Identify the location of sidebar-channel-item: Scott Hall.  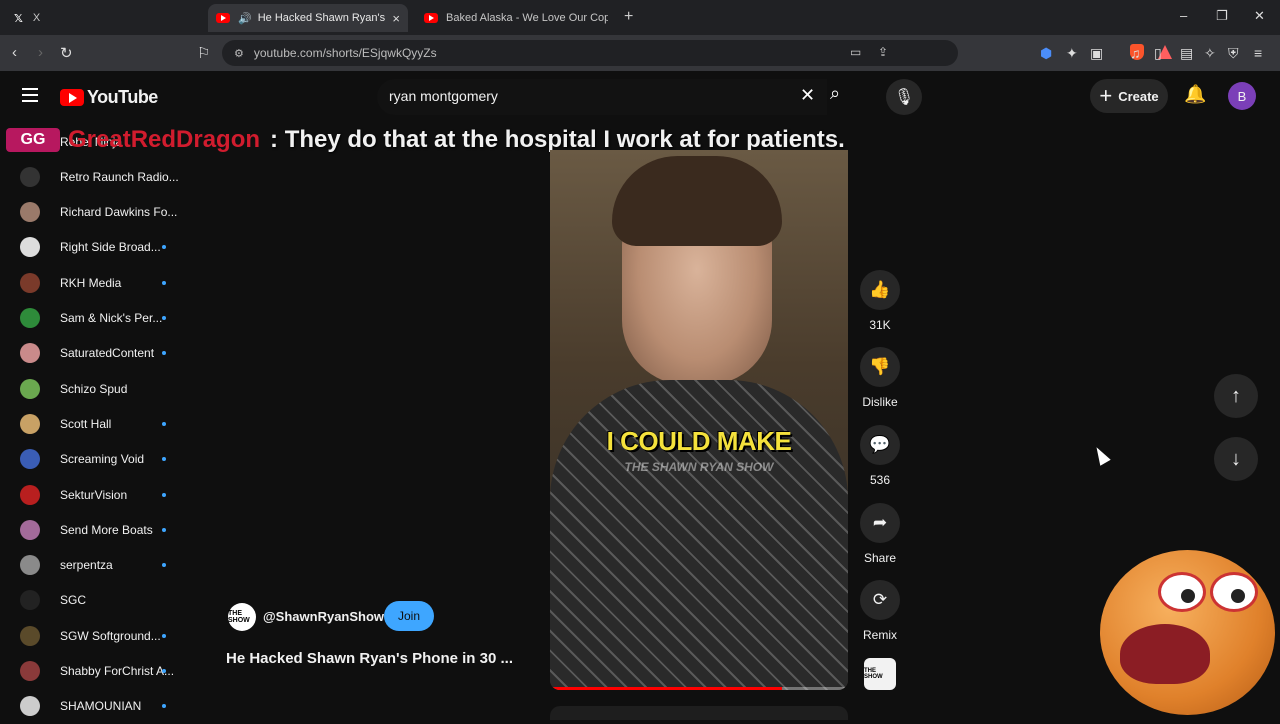
(105, 423).